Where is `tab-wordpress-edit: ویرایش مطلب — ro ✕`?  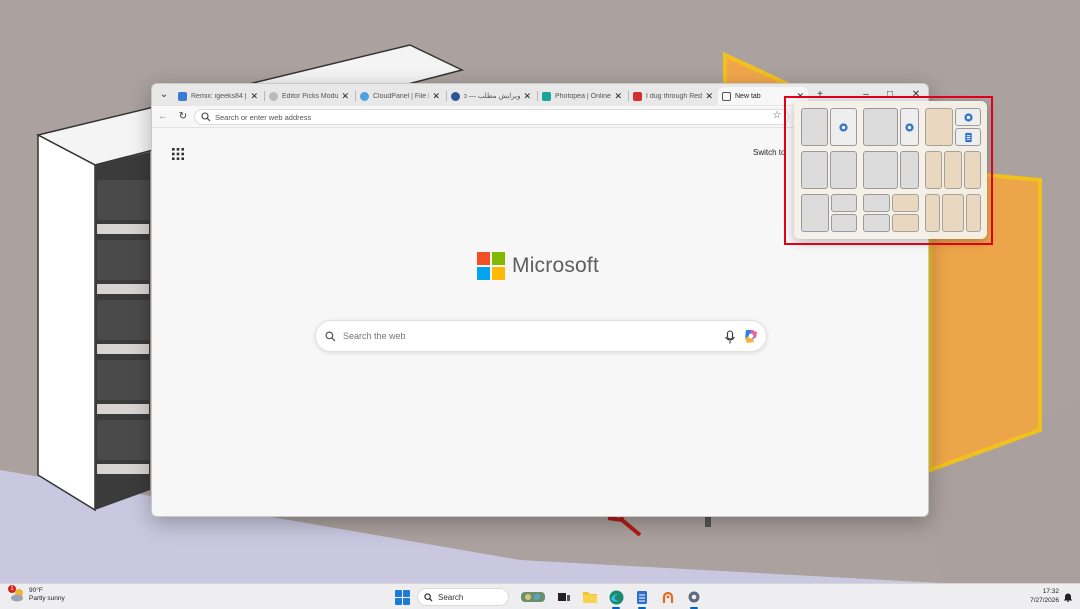
tab-wordpress-edit: ویرایش مطلب — ro ✕ is located at coordinates (491, 96).